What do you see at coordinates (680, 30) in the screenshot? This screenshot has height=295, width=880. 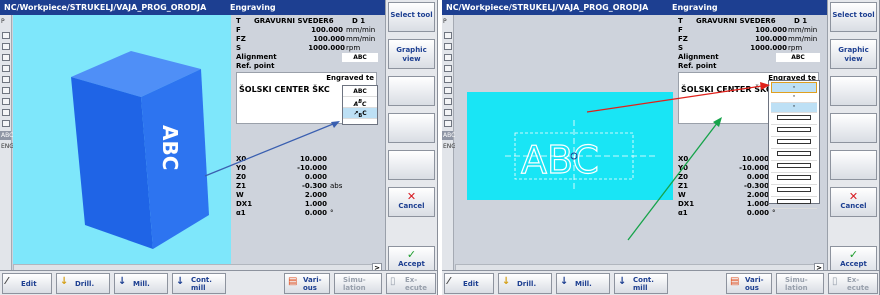 I see `param-key: F` at bounding box center [680, 30].